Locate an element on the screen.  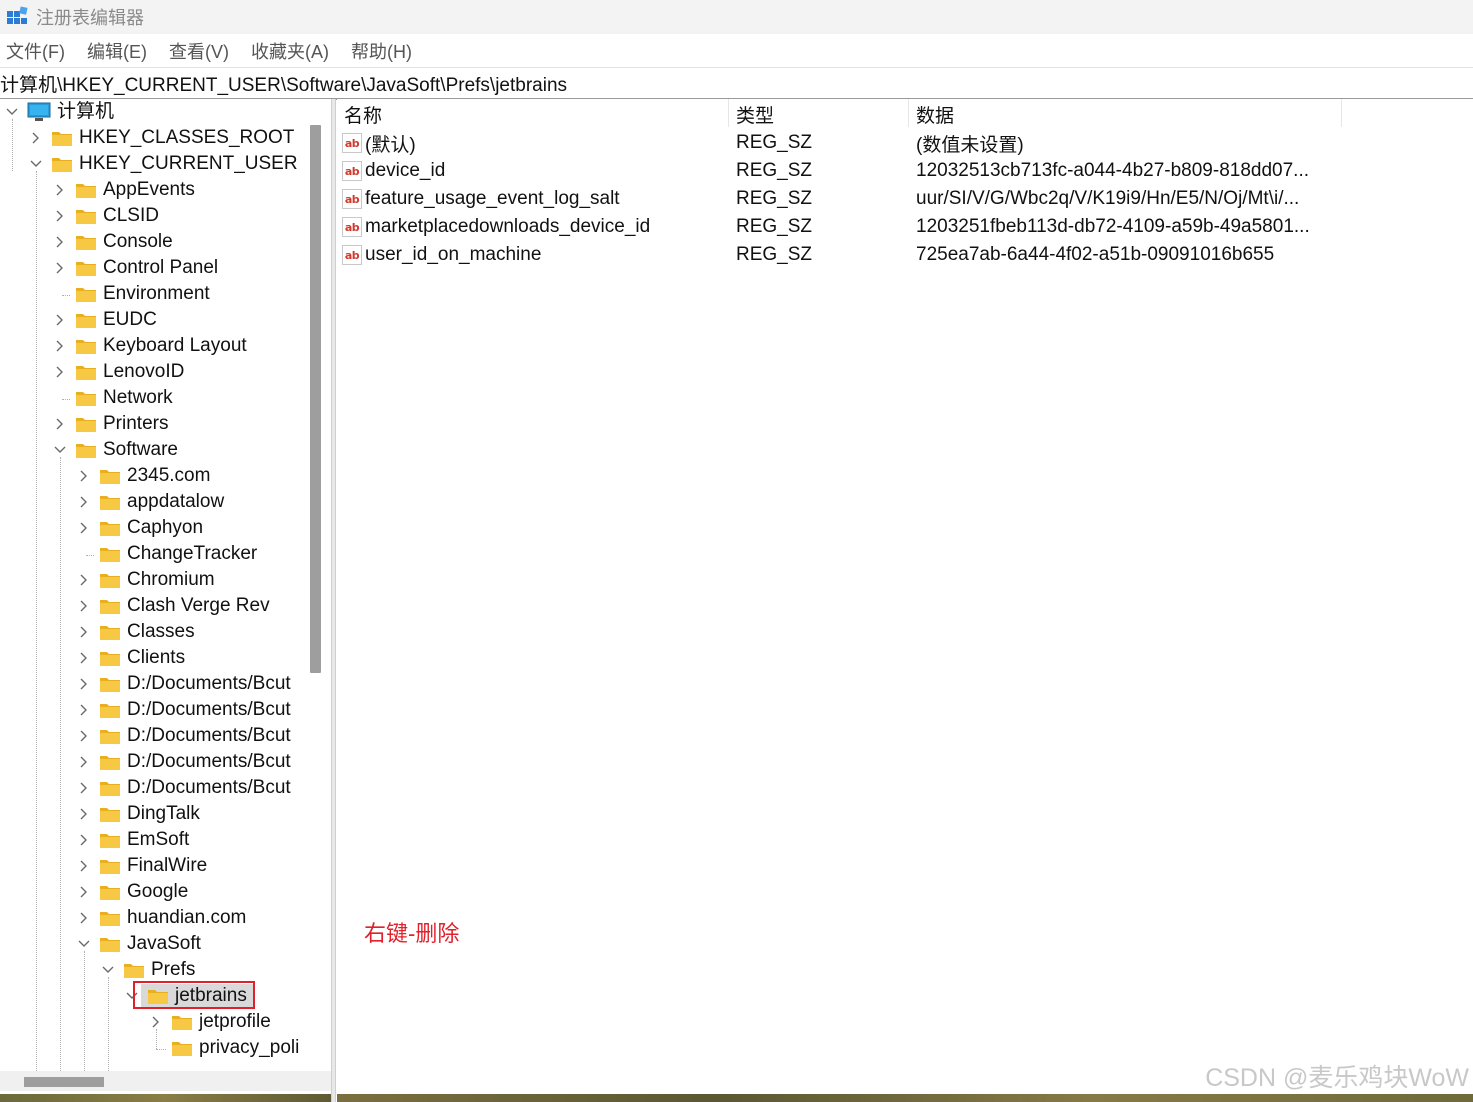
tree-node: JavaSoft is located at coordinates (138, 944).